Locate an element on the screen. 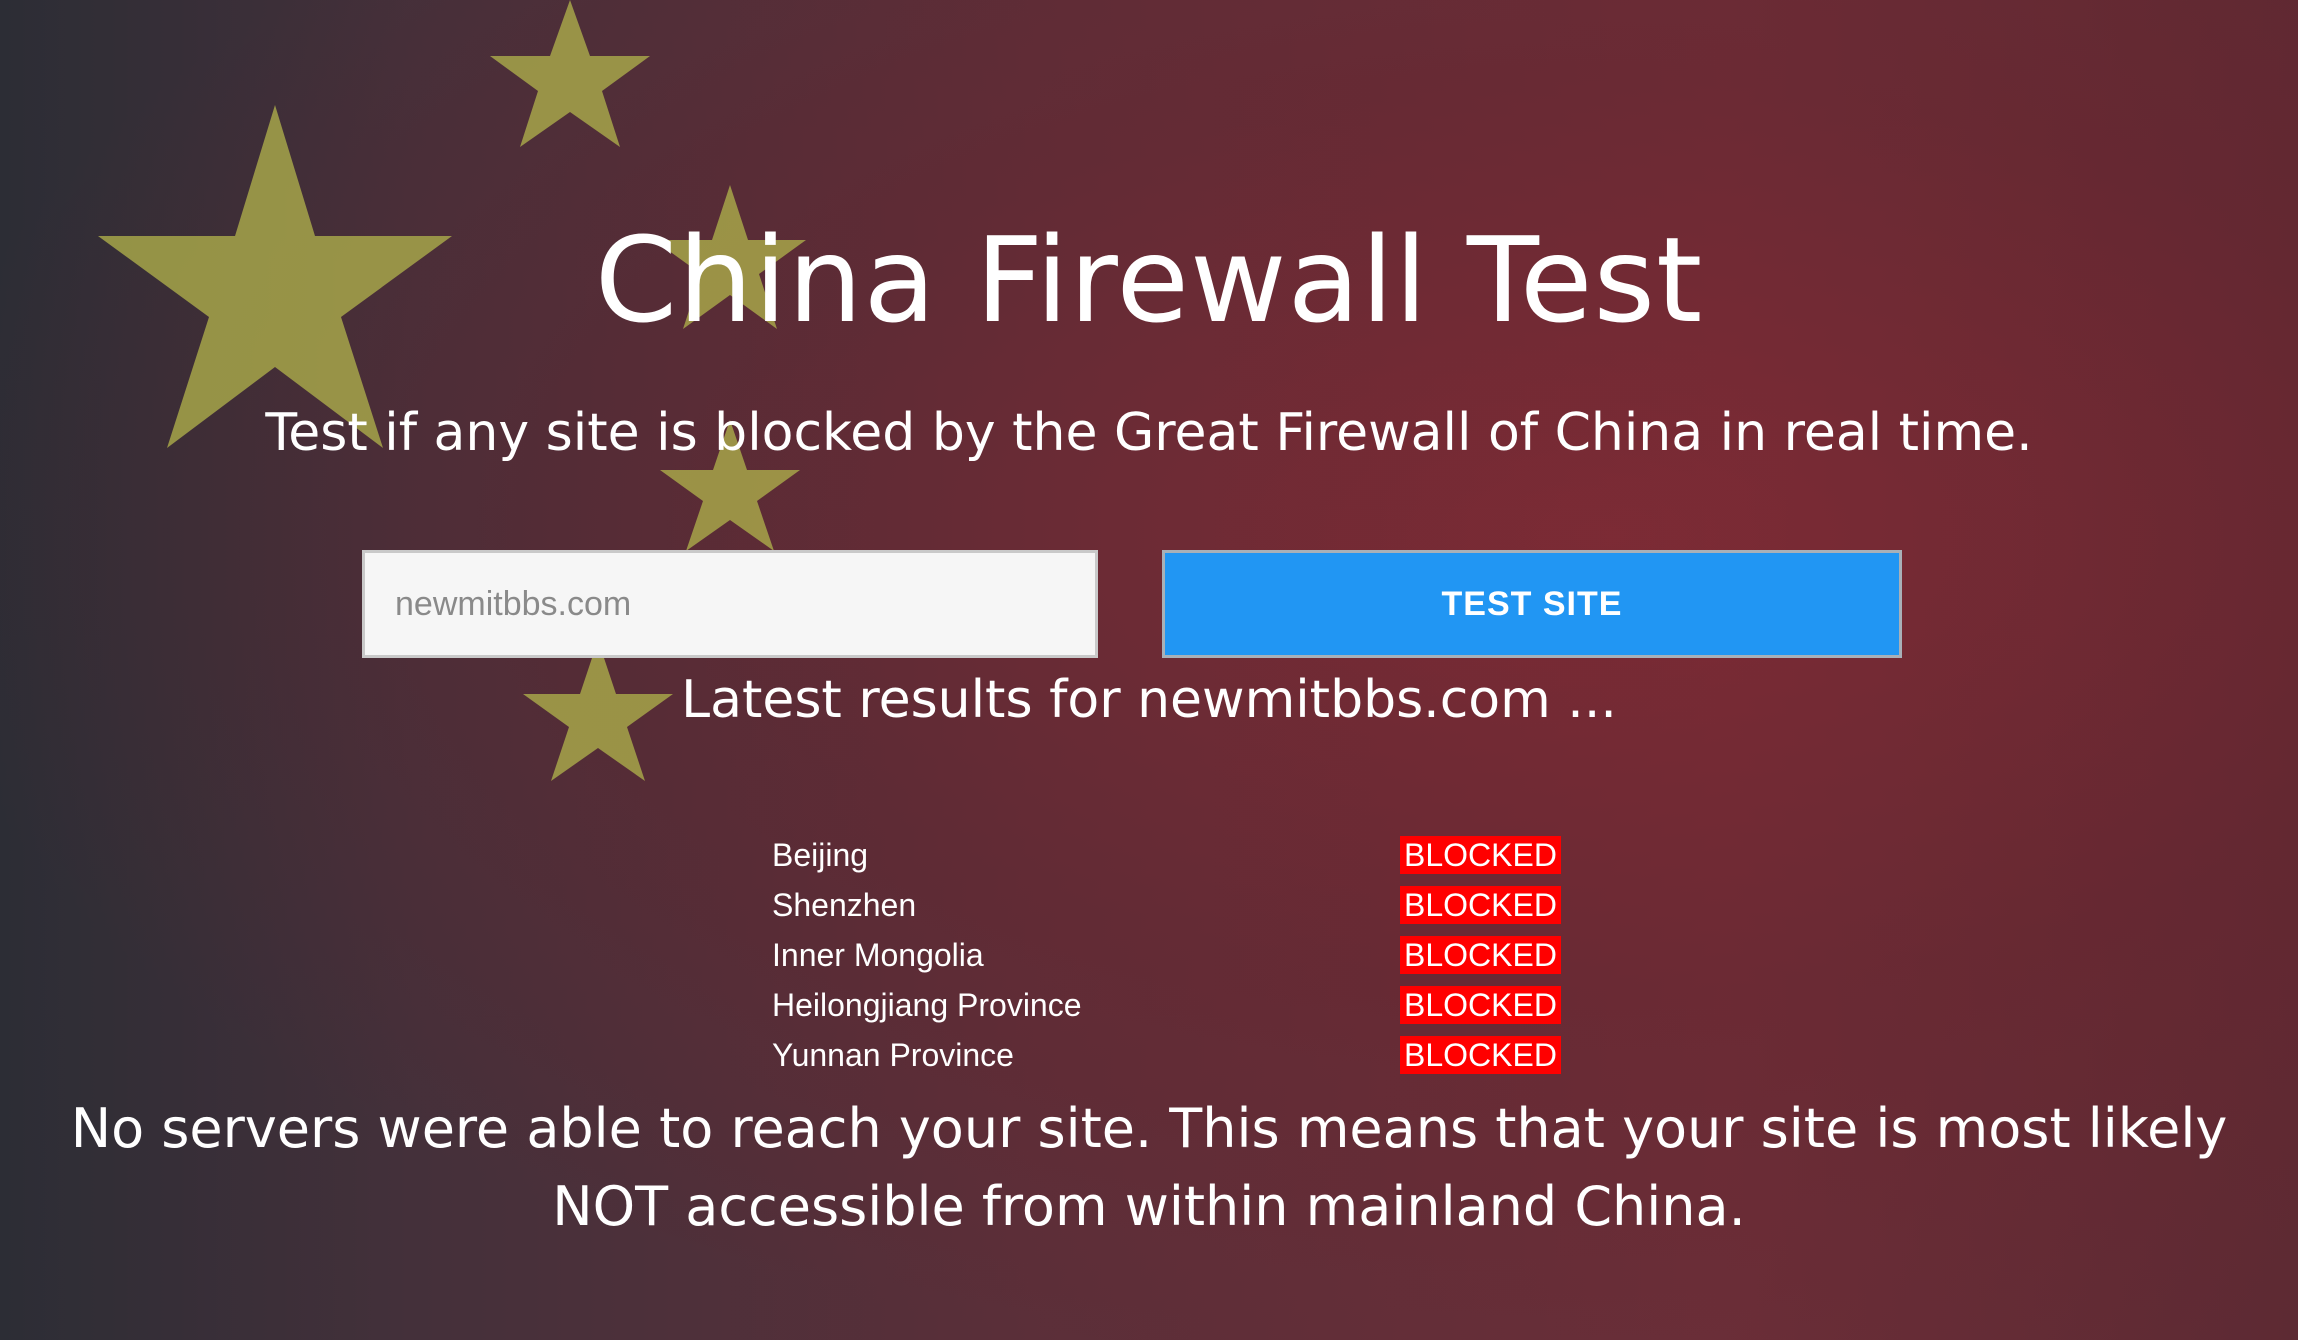 This screenshot has height=1340, width=2298. result-row-inner-mongolia: Inner Mongolia BLOCKED is located at coordinates (1172, 955).